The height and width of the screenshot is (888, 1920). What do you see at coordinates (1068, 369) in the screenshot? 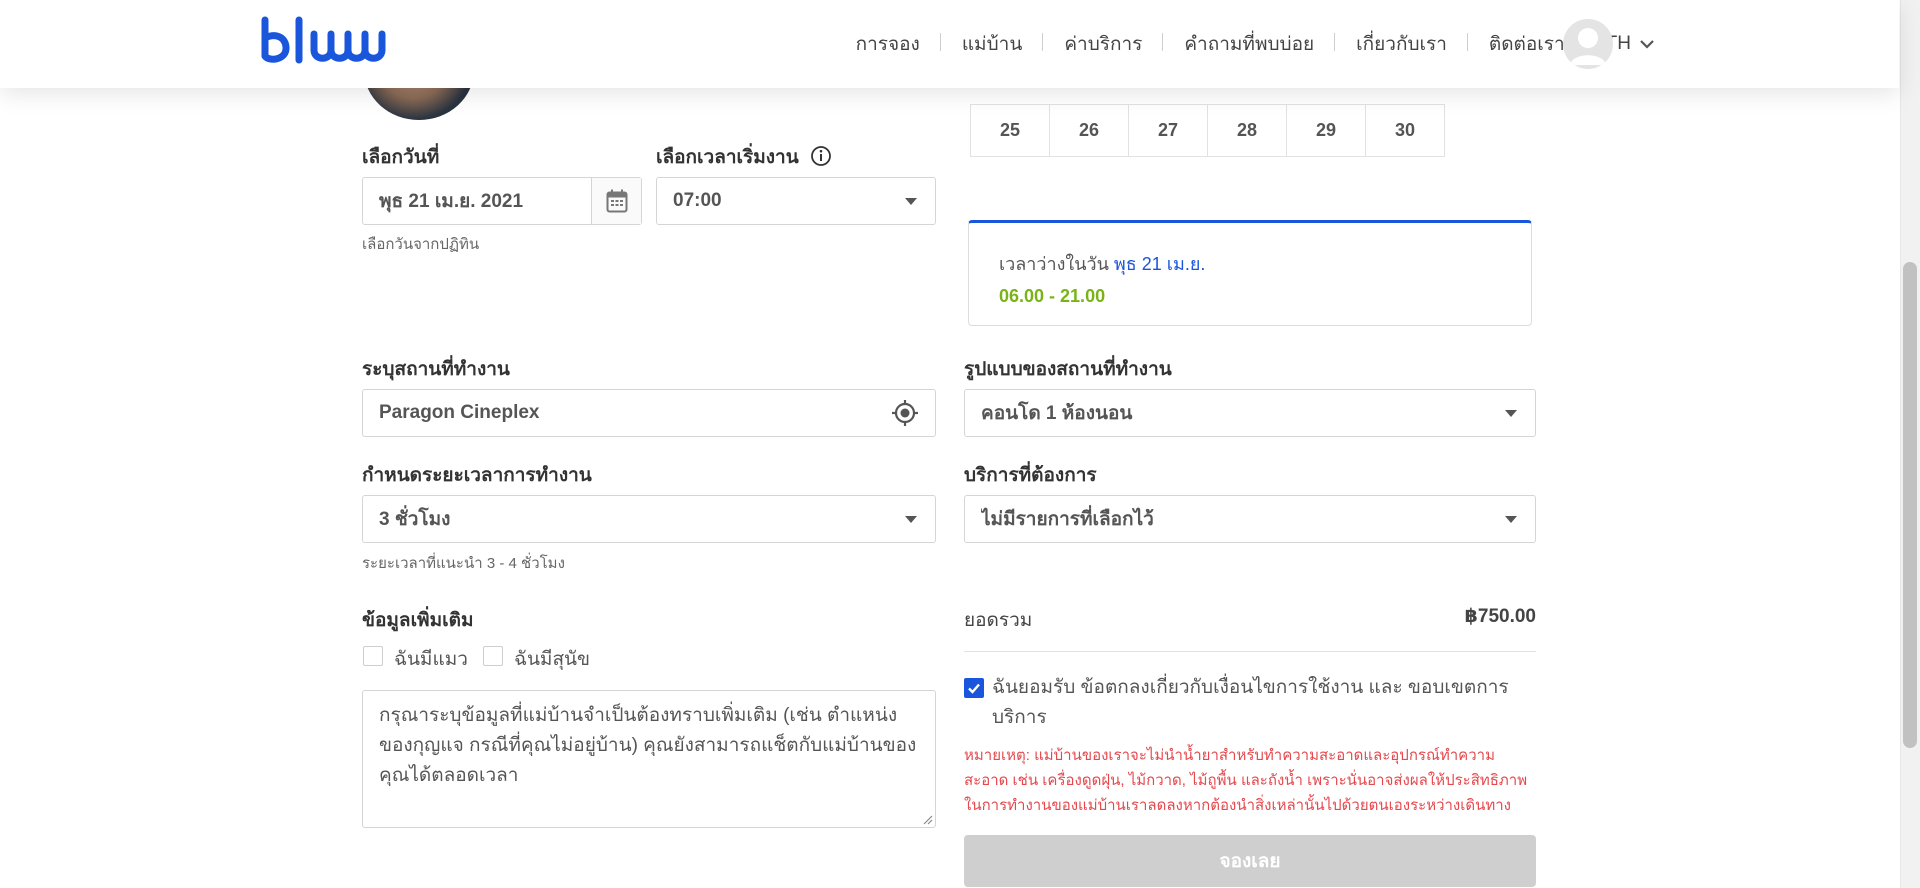
I see `property-type-label: รูปแบบของสถานที่ทำงาน` at bounding box center [1068, 369].